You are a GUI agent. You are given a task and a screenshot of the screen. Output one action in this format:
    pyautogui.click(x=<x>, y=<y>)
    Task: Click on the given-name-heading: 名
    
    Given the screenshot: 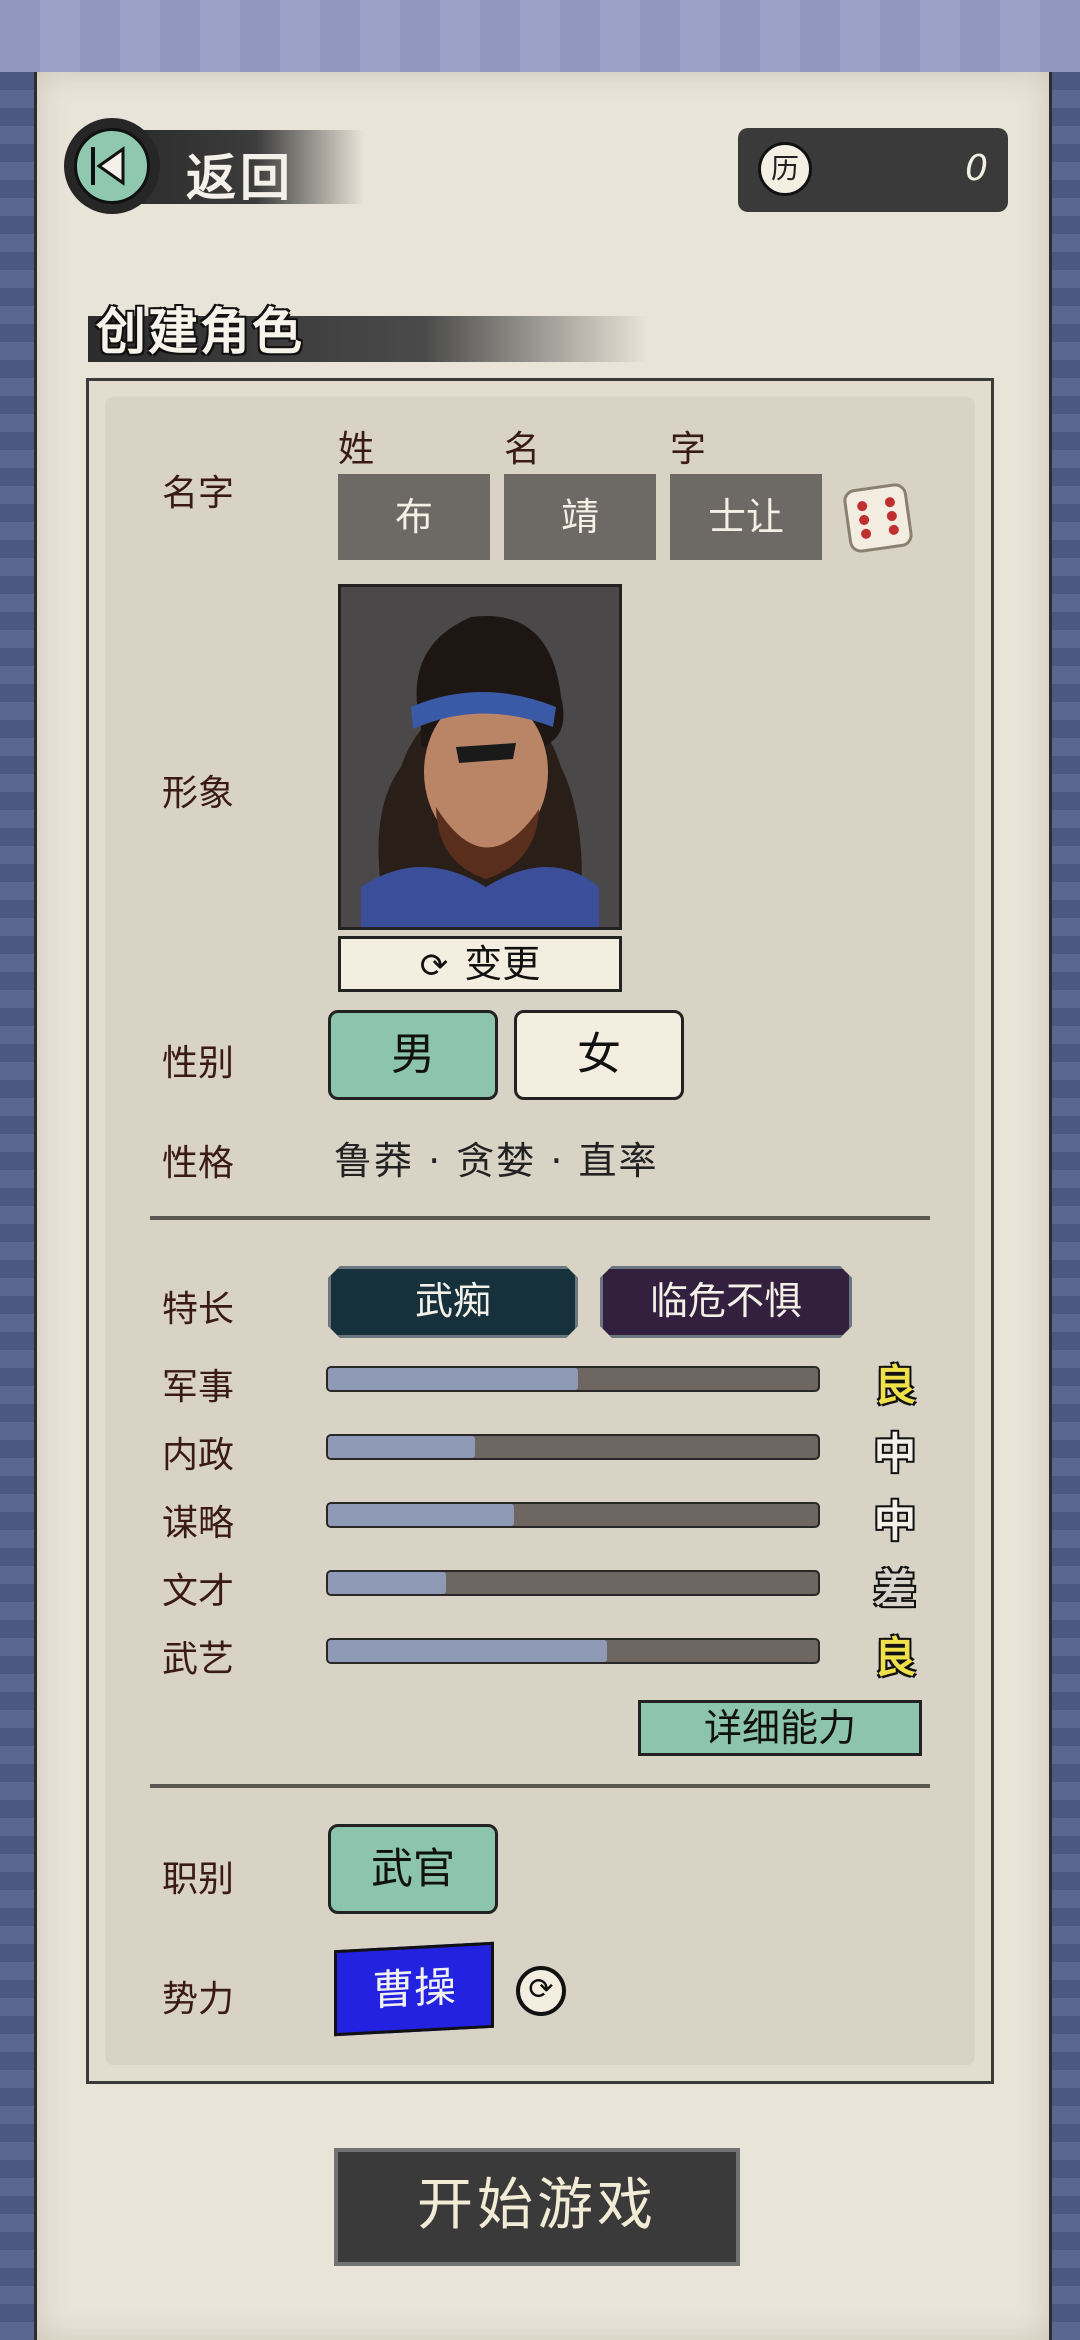 What is the action you would take?
    pyautogui.click(x=522, y=449)
    